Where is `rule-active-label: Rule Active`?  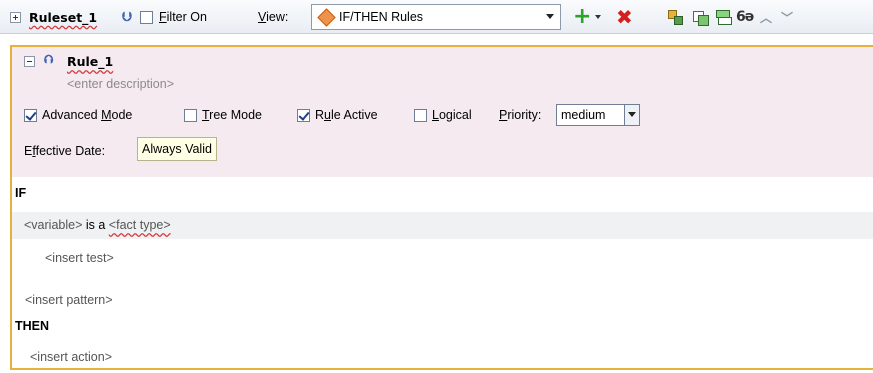 rule-active-label: Rule Active is located at coordinates (346, 115).